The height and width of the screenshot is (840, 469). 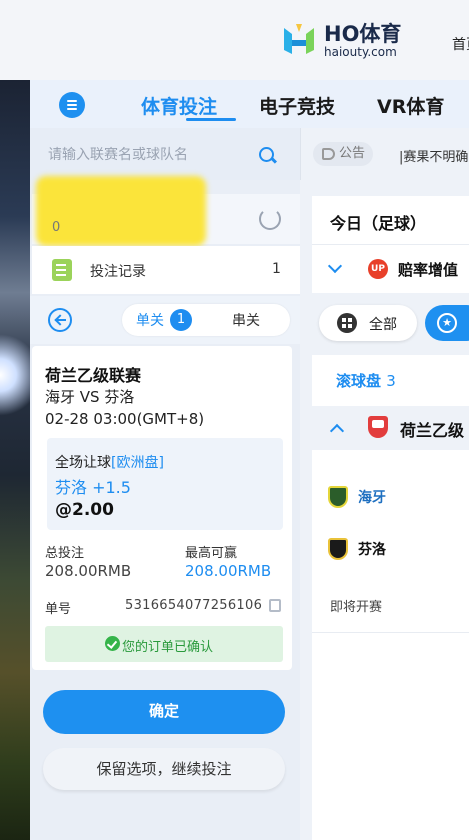 I want to click on search-icon, so click(x=266, y=154).